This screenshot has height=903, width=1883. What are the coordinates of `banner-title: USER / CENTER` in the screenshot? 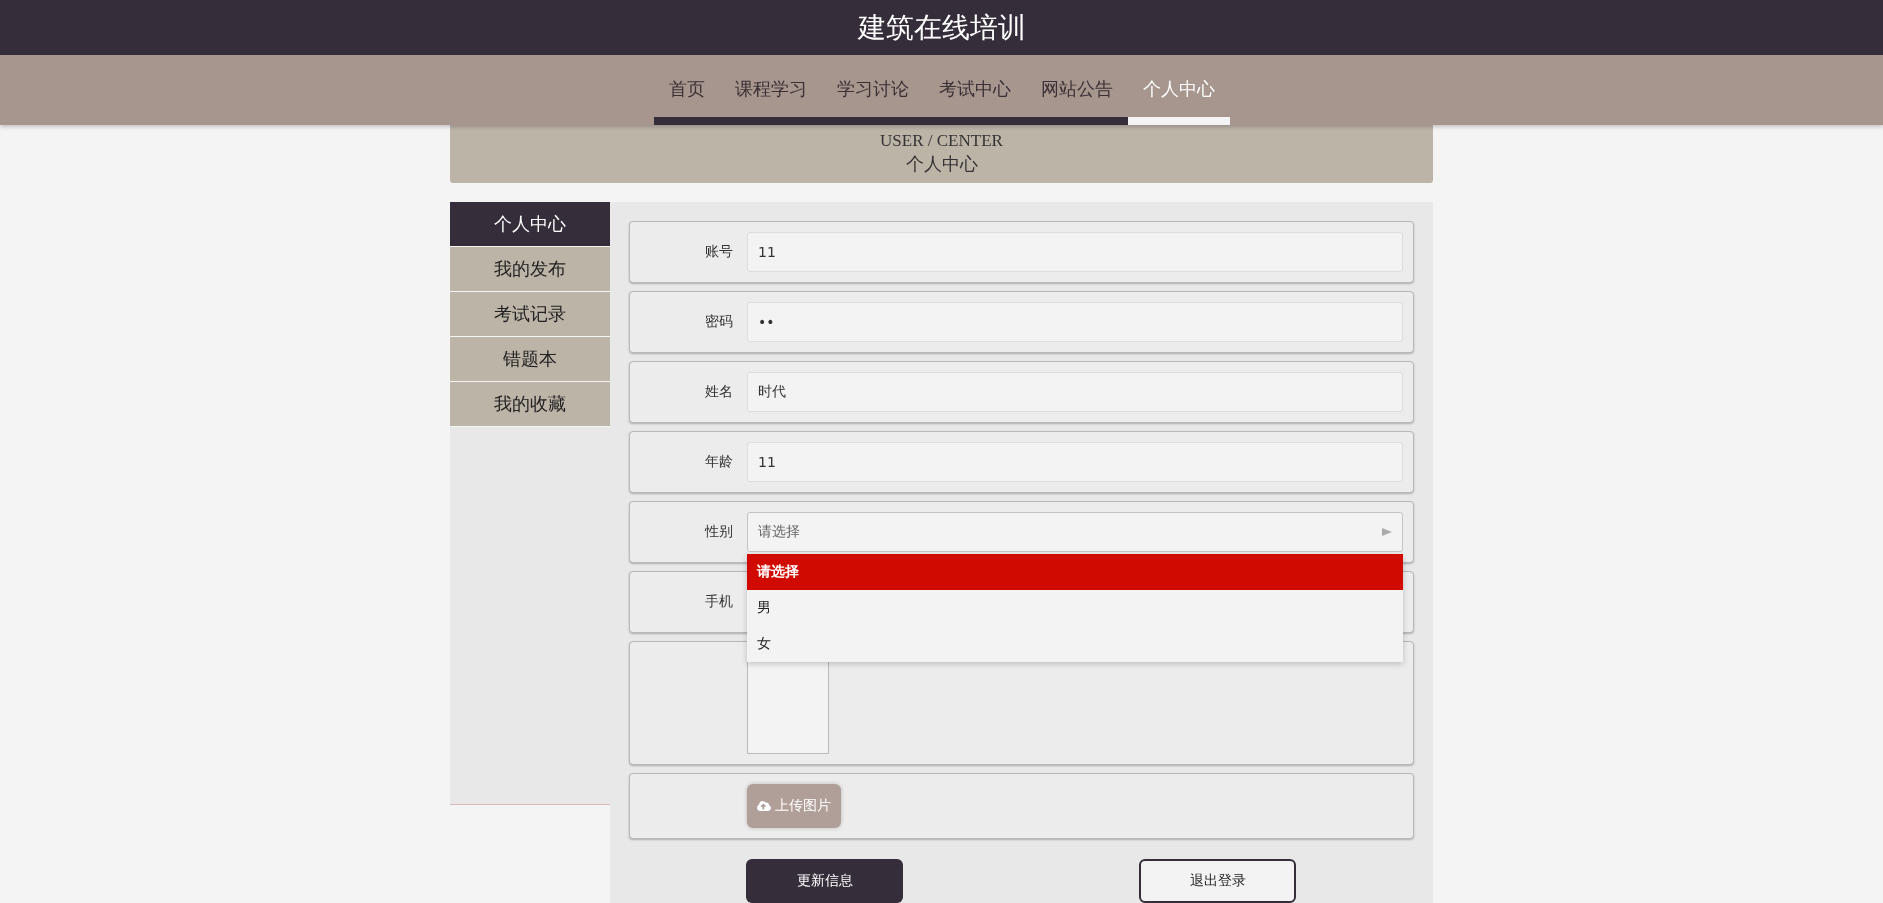 It's located at (941, 141).